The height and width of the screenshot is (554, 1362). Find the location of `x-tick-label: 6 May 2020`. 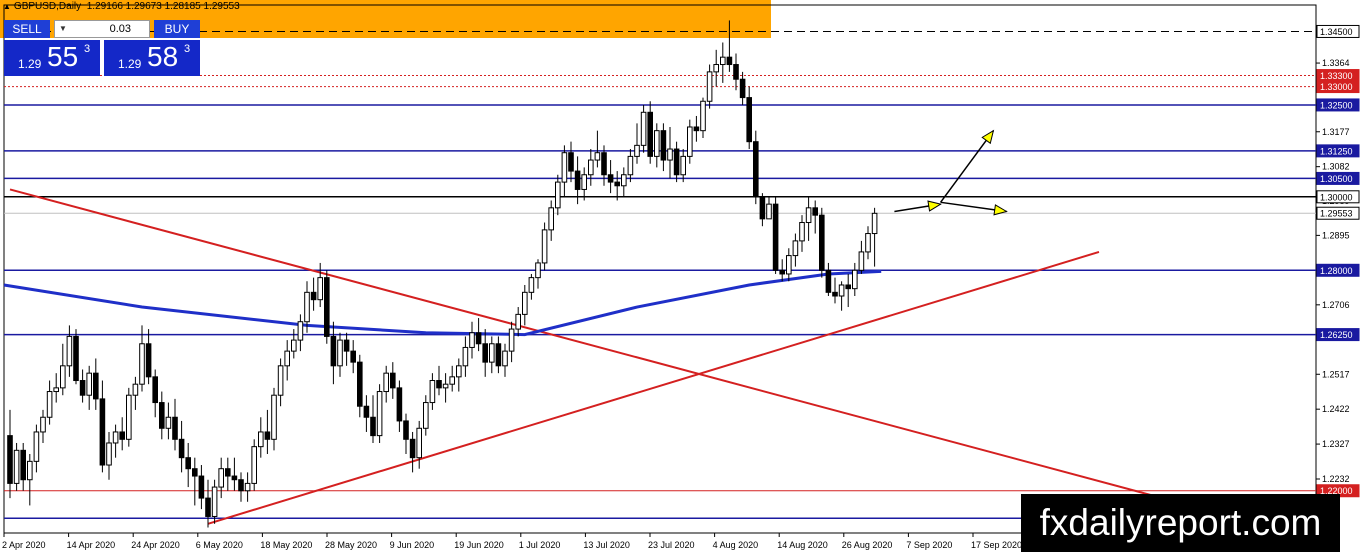

x-tick-label: 6 May 2020 is located at coordinates (219, 545).